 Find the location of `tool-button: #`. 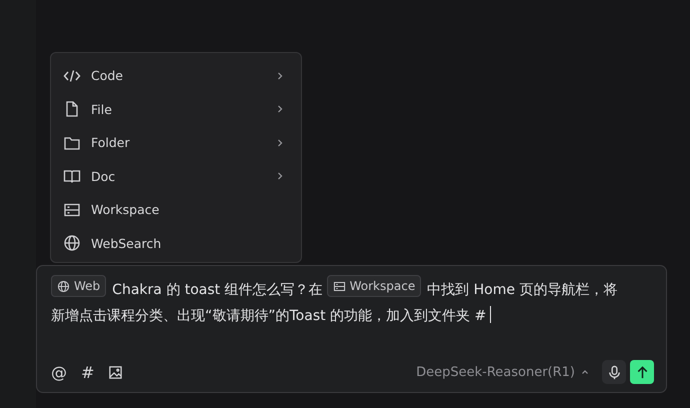

tool-button: # is located at coordinates (87, 372).